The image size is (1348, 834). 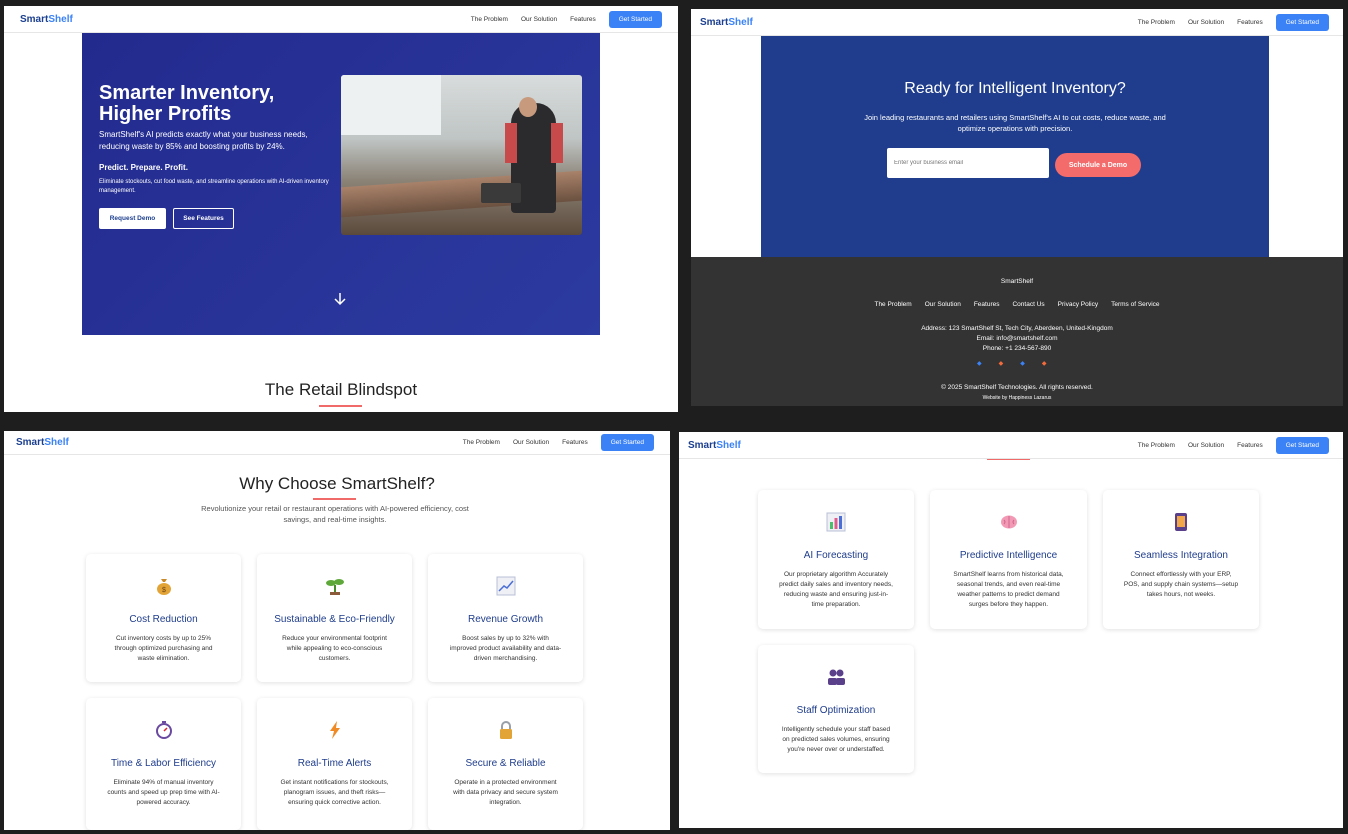 I want to click on schedule-demo-button: Schedule a Demo, so click(x=1098, y=165).